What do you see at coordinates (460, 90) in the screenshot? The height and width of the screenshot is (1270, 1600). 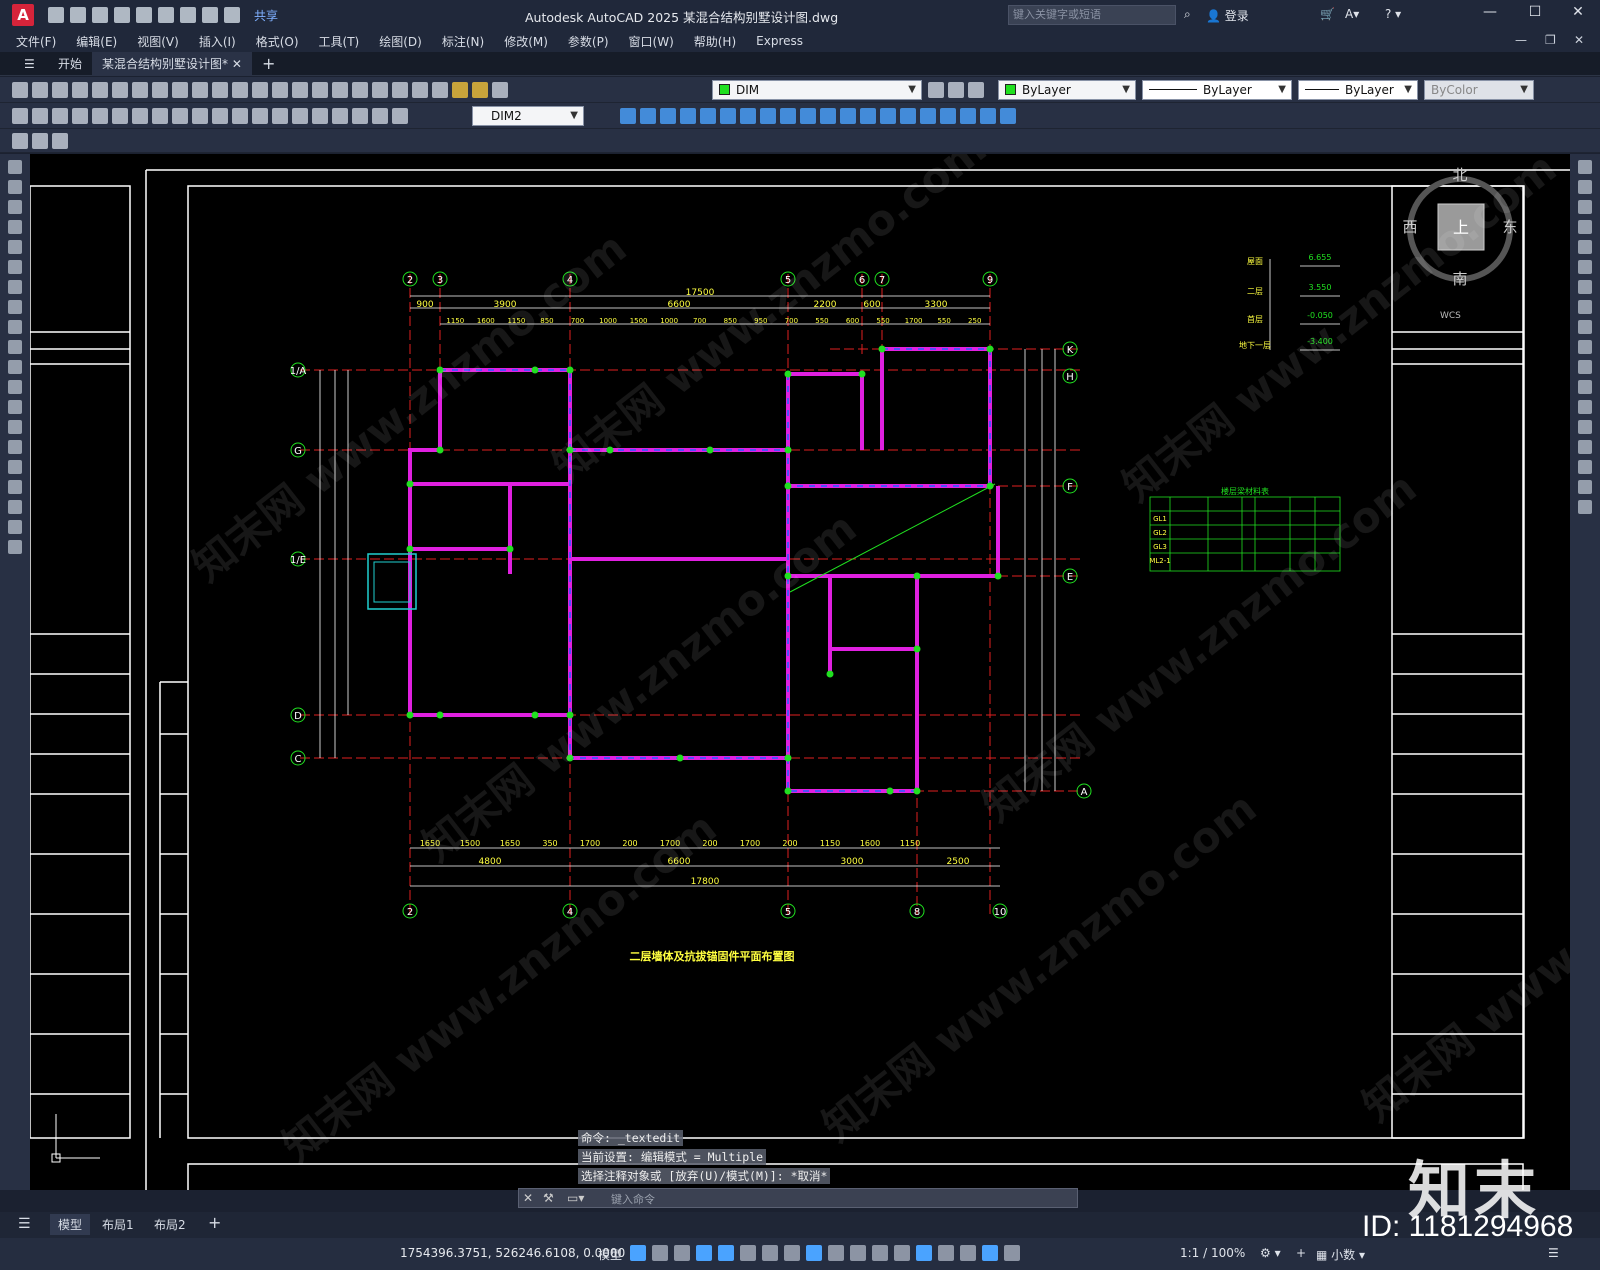 I see `layer-state-icon` at bounding box center [460, 90].